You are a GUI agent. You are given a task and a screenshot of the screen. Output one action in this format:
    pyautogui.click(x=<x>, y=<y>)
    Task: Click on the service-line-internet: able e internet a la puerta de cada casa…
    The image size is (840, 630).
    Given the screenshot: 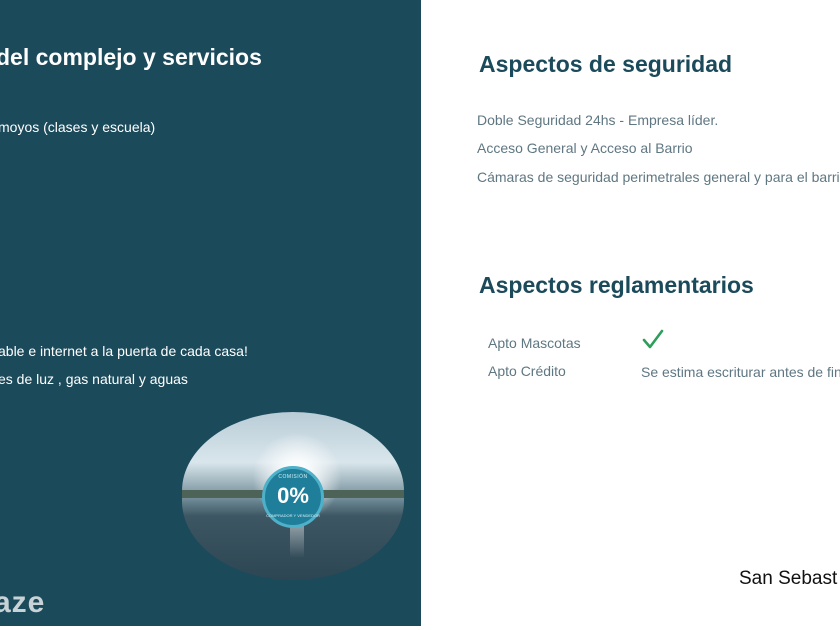 What is the action you would take?
    pyautogui.click(x=124, y=351)
    